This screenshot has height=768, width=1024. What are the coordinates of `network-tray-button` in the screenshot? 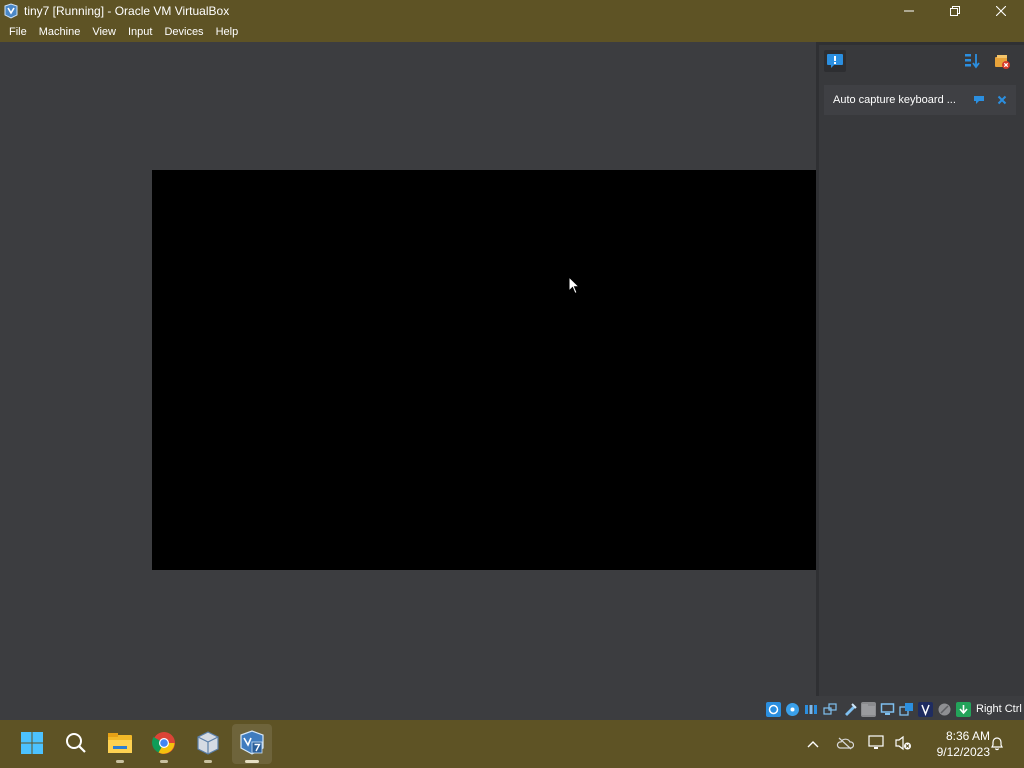 It's located at (877, 744).